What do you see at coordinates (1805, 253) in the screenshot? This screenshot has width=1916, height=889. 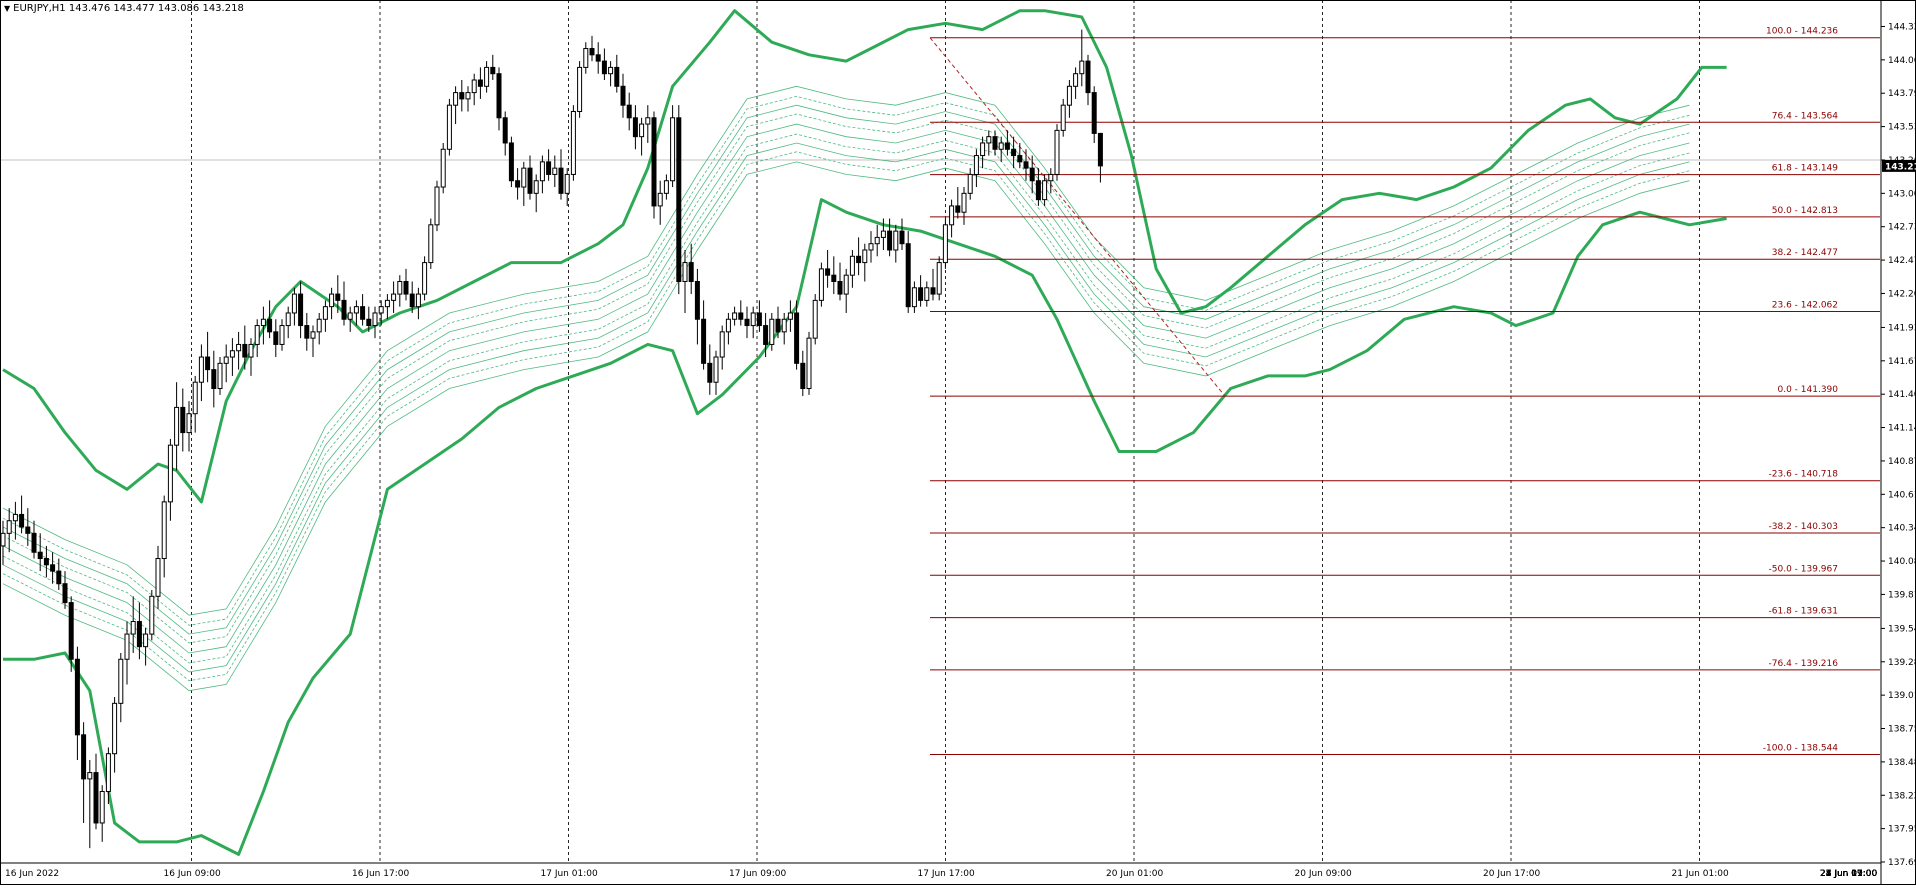 I see `fib-level-label: 38.2 - 142.477` at bounding box center [1805, 253].